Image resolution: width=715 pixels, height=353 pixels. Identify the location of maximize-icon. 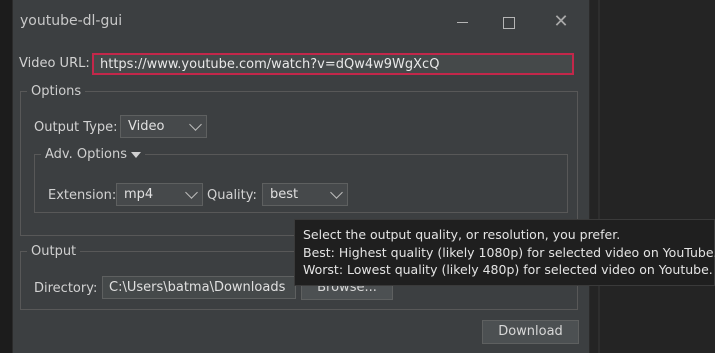
(509, 22).